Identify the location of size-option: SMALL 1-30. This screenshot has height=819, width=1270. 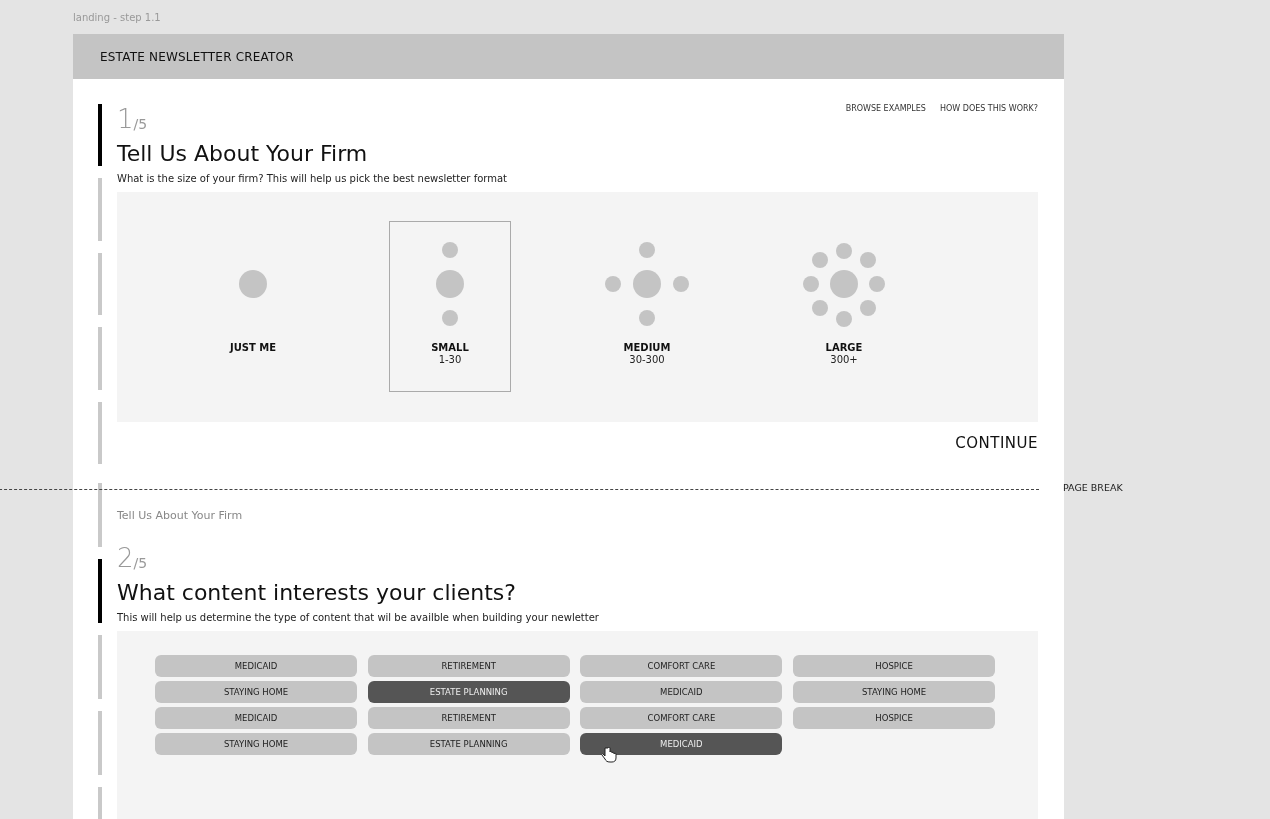
(450, 306).